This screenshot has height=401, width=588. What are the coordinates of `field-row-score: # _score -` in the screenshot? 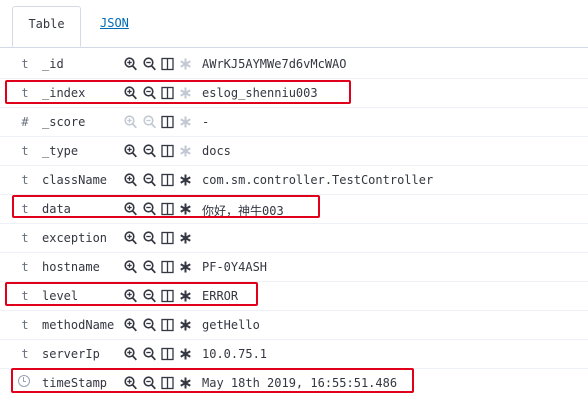 It's located at (294, 122).